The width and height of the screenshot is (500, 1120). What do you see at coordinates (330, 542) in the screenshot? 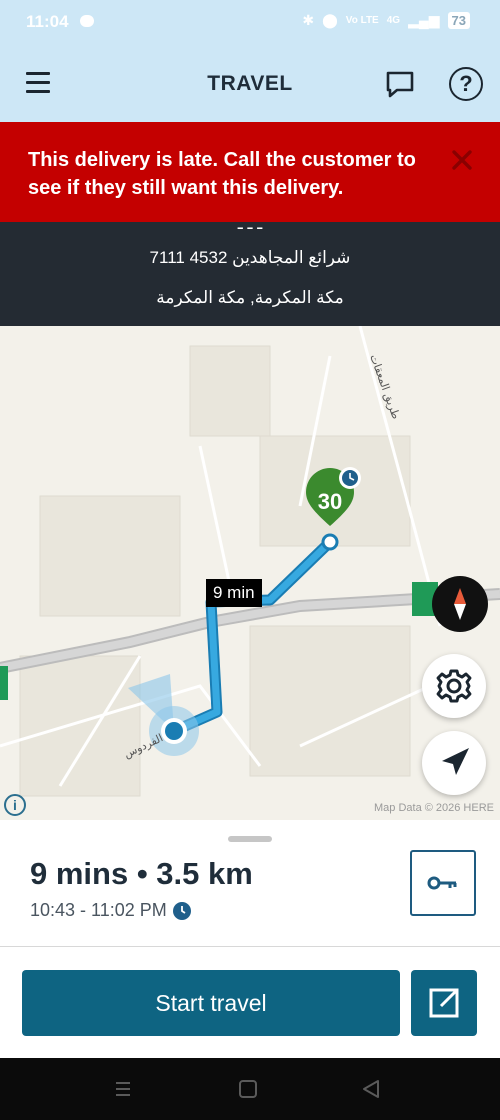
I see `destination-node` at bounding box center [330, 542].